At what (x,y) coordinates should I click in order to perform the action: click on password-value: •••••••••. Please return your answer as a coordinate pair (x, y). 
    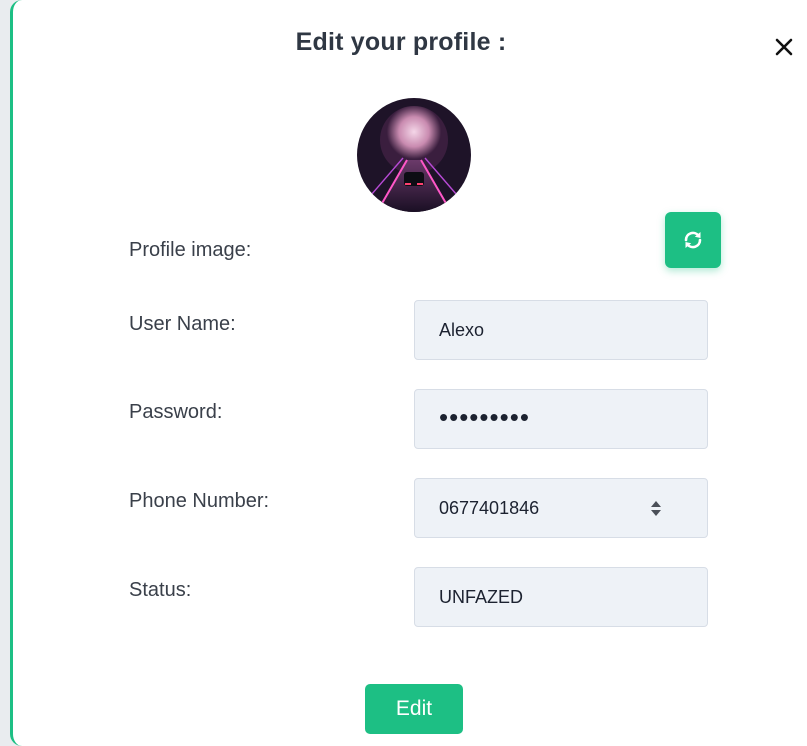
    Looking at the image, I should click on (484, 417).